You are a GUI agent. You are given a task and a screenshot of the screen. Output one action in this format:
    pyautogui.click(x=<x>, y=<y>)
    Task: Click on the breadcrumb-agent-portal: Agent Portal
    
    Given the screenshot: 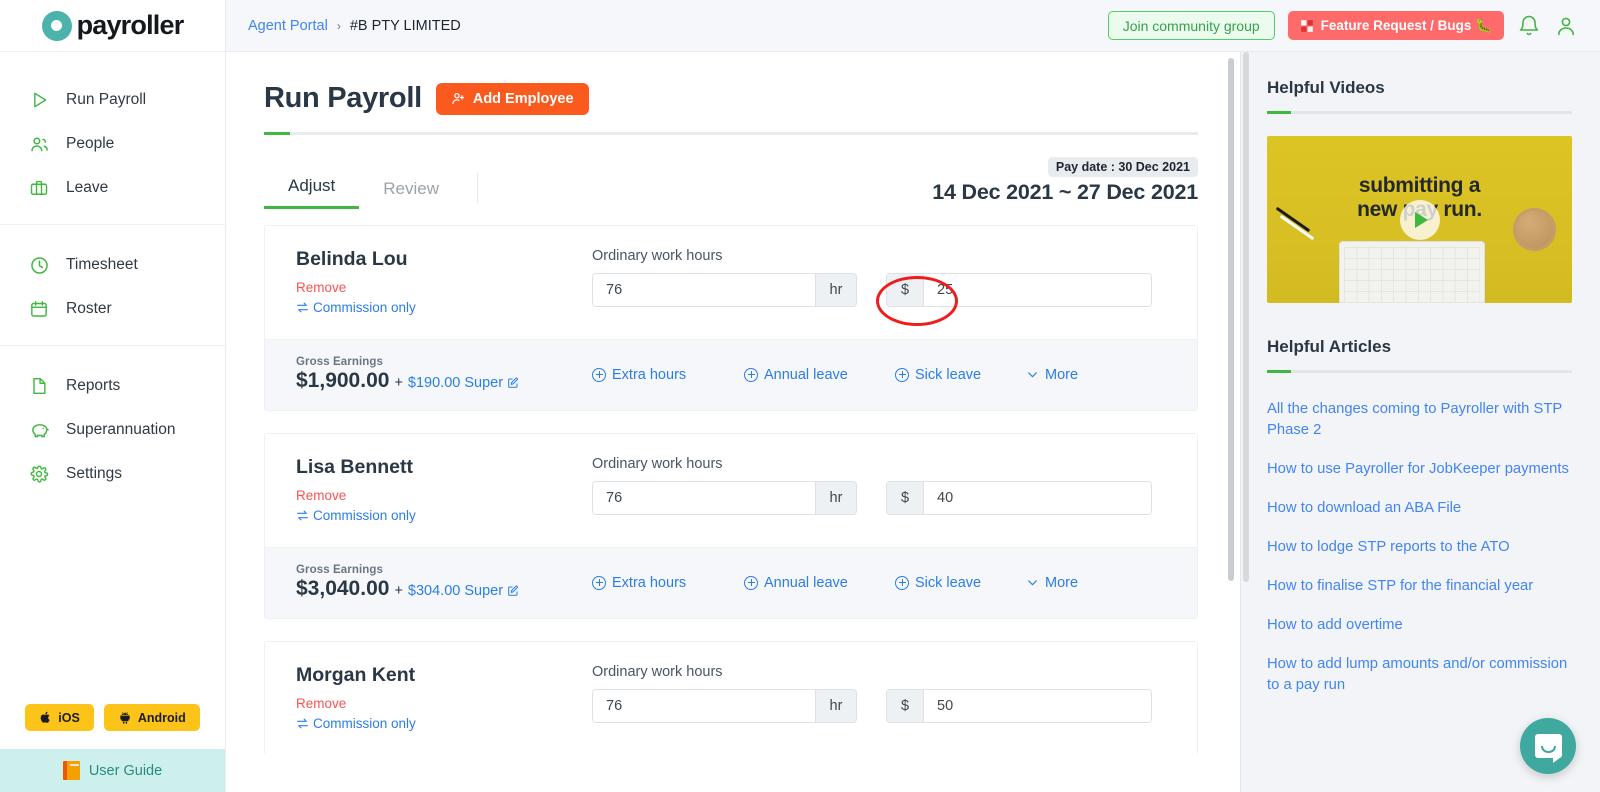 What is the action you would take?
    pyautogui.click(x=288, y=26)
    